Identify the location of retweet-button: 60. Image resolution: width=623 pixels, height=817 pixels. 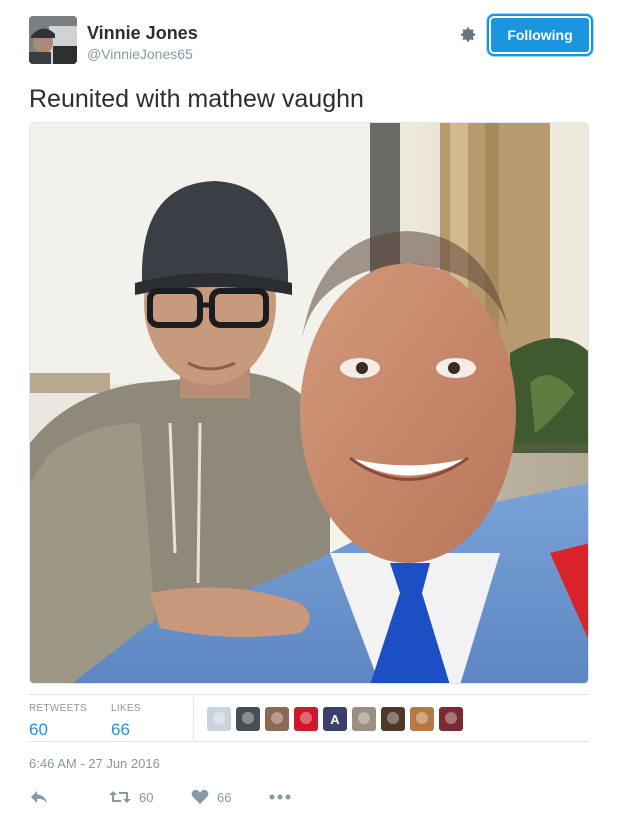
(131, 797).